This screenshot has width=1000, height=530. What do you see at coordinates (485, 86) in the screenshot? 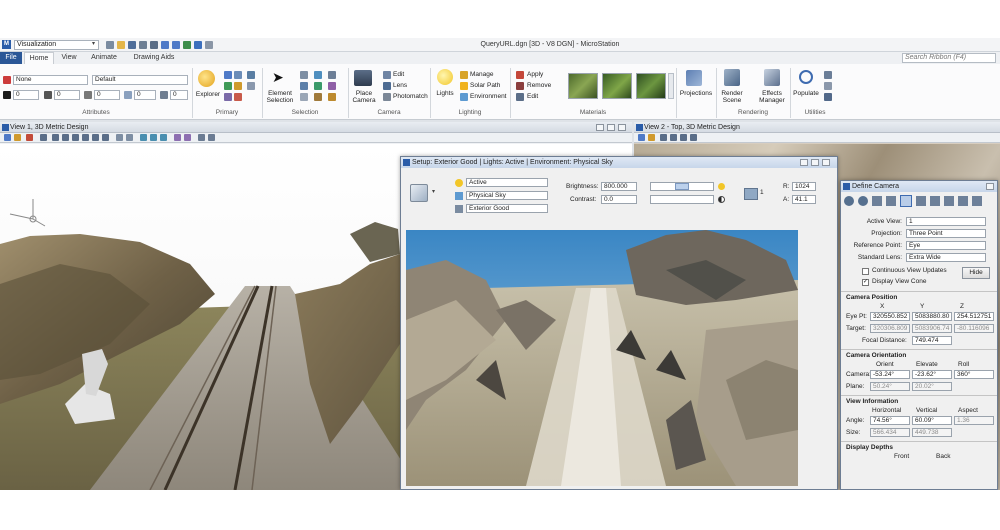
I see `solar-path-label: Solar Path` at bounding box center [485, 86].